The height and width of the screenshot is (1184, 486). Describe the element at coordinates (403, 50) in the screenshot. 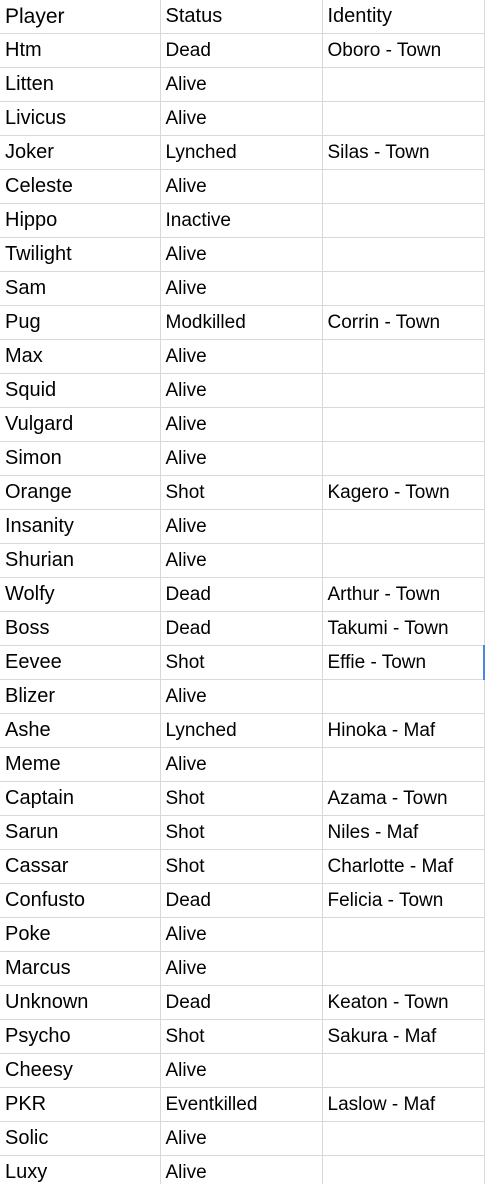

I see `identity-cell: Oboro - Town` at that location.